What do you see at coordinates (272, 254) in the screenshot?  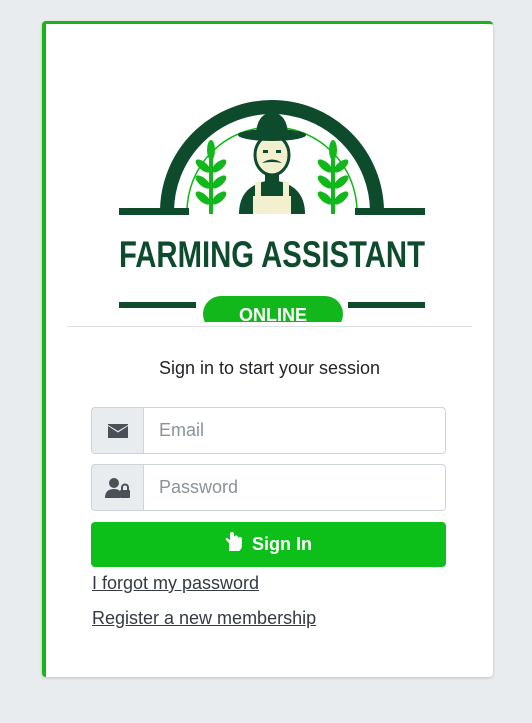 I see `logo-title: FARMING ASSISTANT` at bounding box center [272, 254].